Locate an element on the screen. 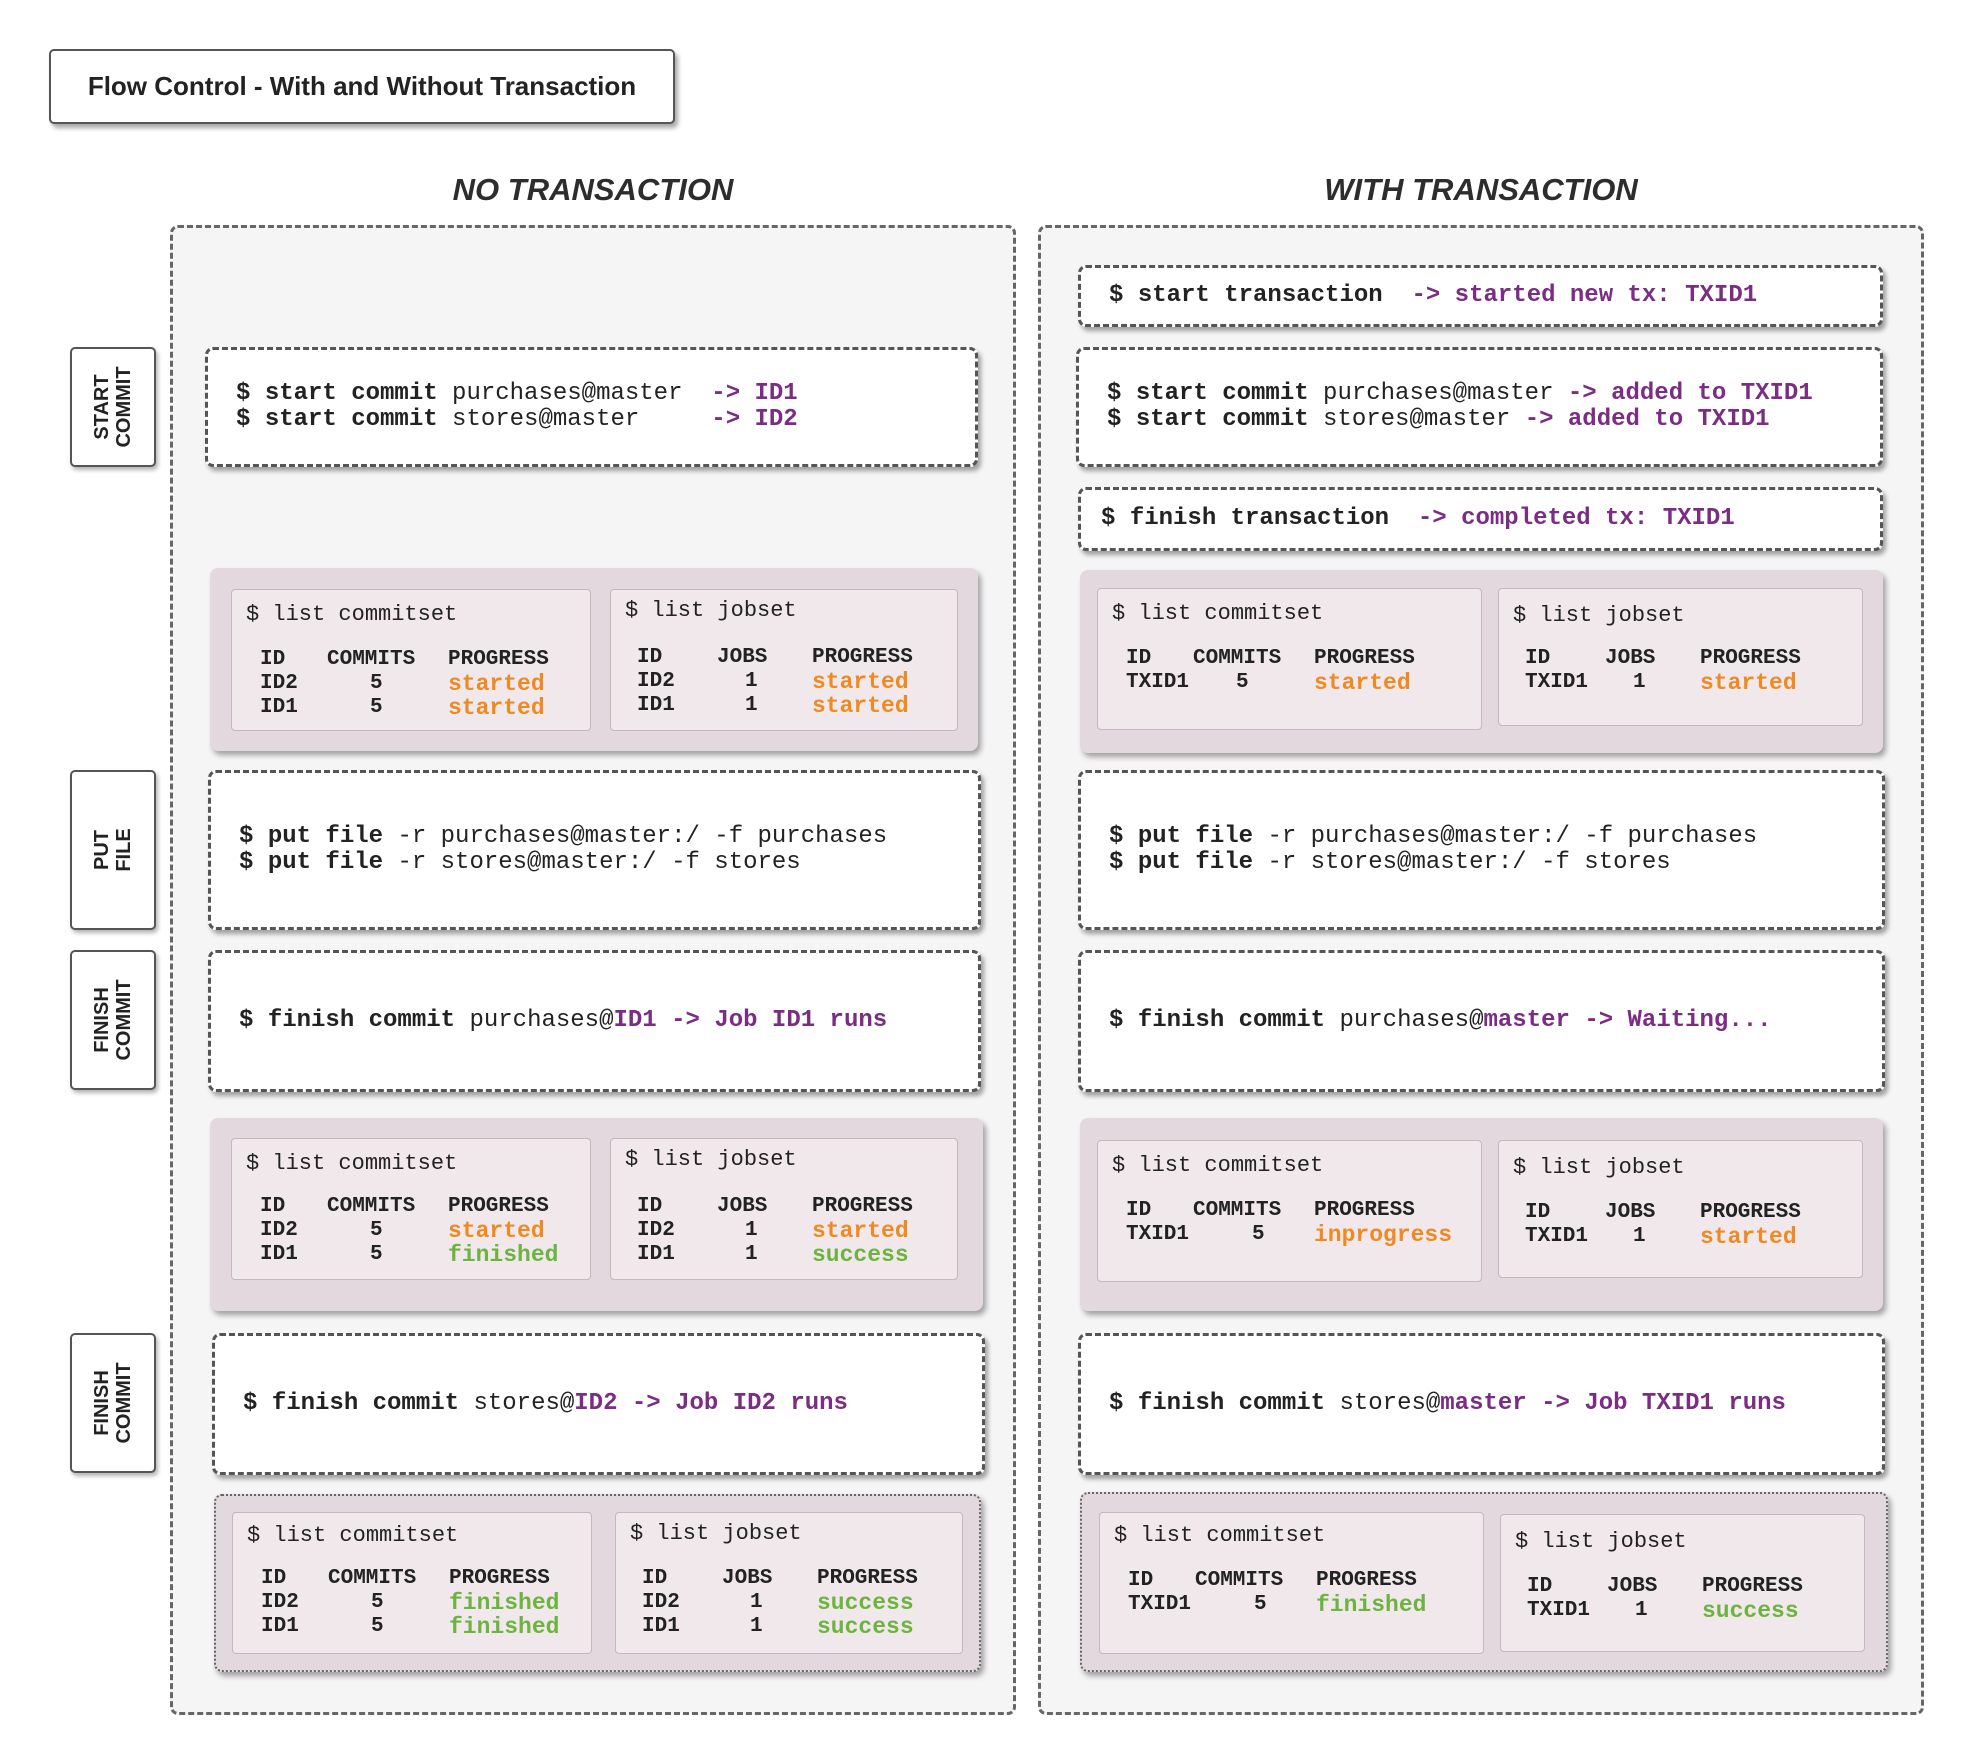  jobset-row: TXID1 1 success is located at coordinates (1663, 1611).